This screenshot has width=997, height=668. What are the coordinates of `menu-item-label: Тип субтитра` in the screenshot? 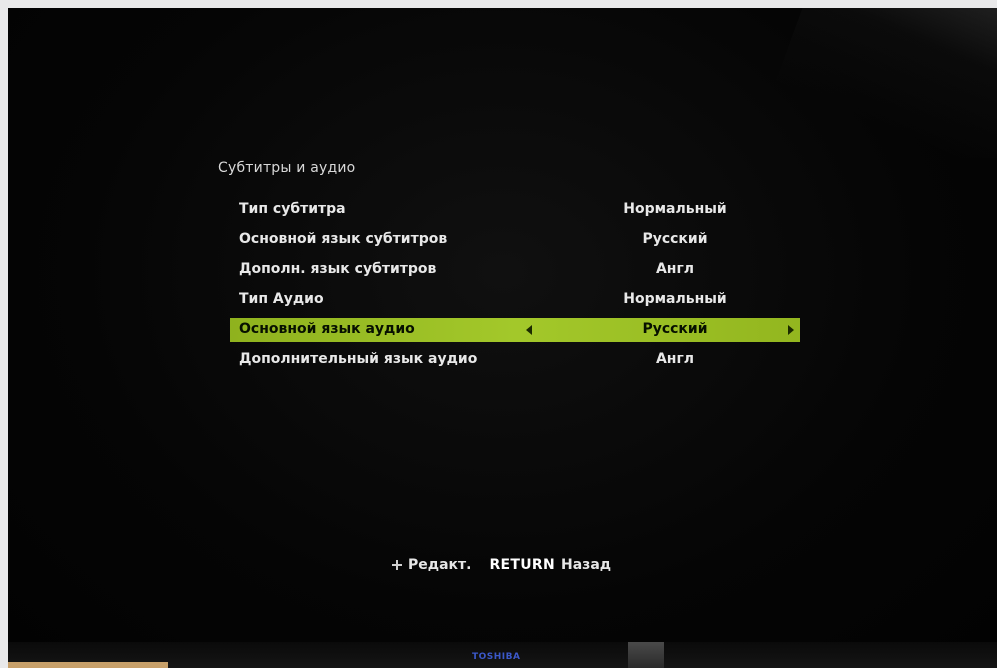 It's located at (292, 209).